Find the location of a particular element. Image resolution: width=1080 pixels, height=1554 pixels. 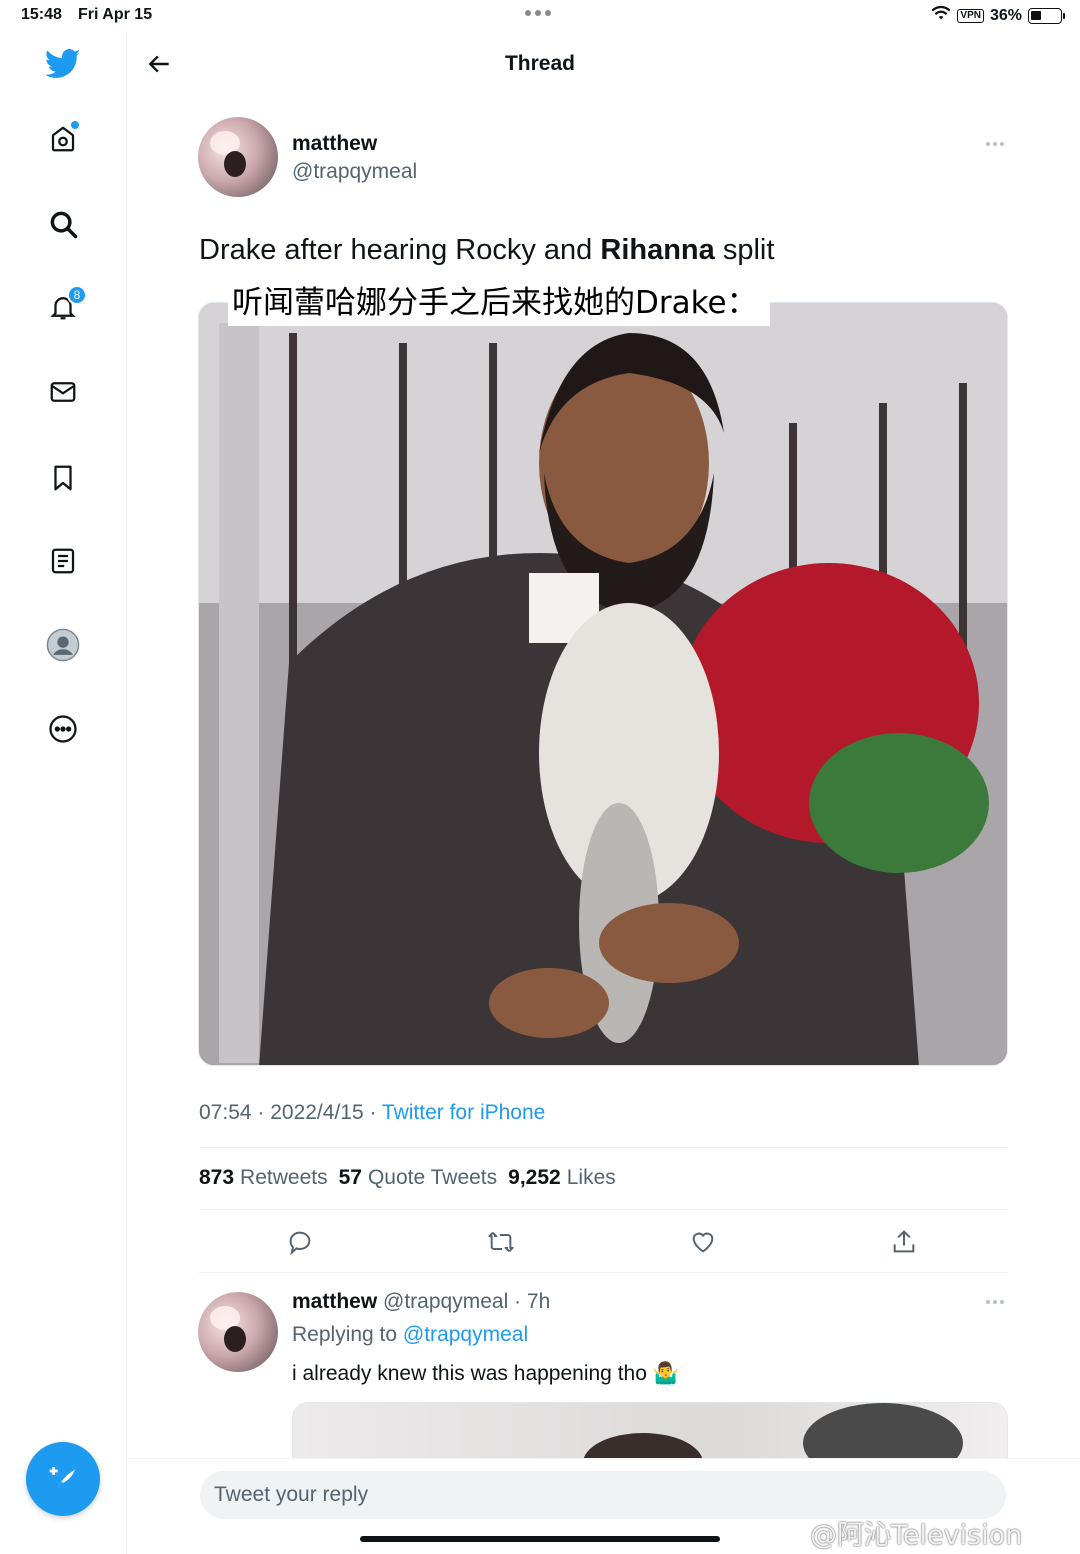

replying-to: Replying to @trapqymeal is located at coordinates (410, 1334).